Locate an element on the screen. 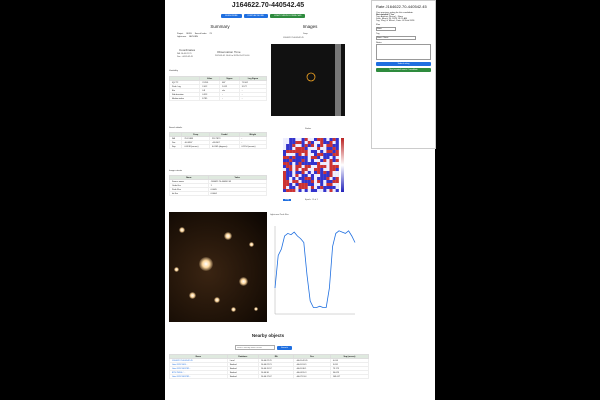 The width and height of the screenshot is (600, 400). coords-title: Coordinates is located at coordinates (187, 50).